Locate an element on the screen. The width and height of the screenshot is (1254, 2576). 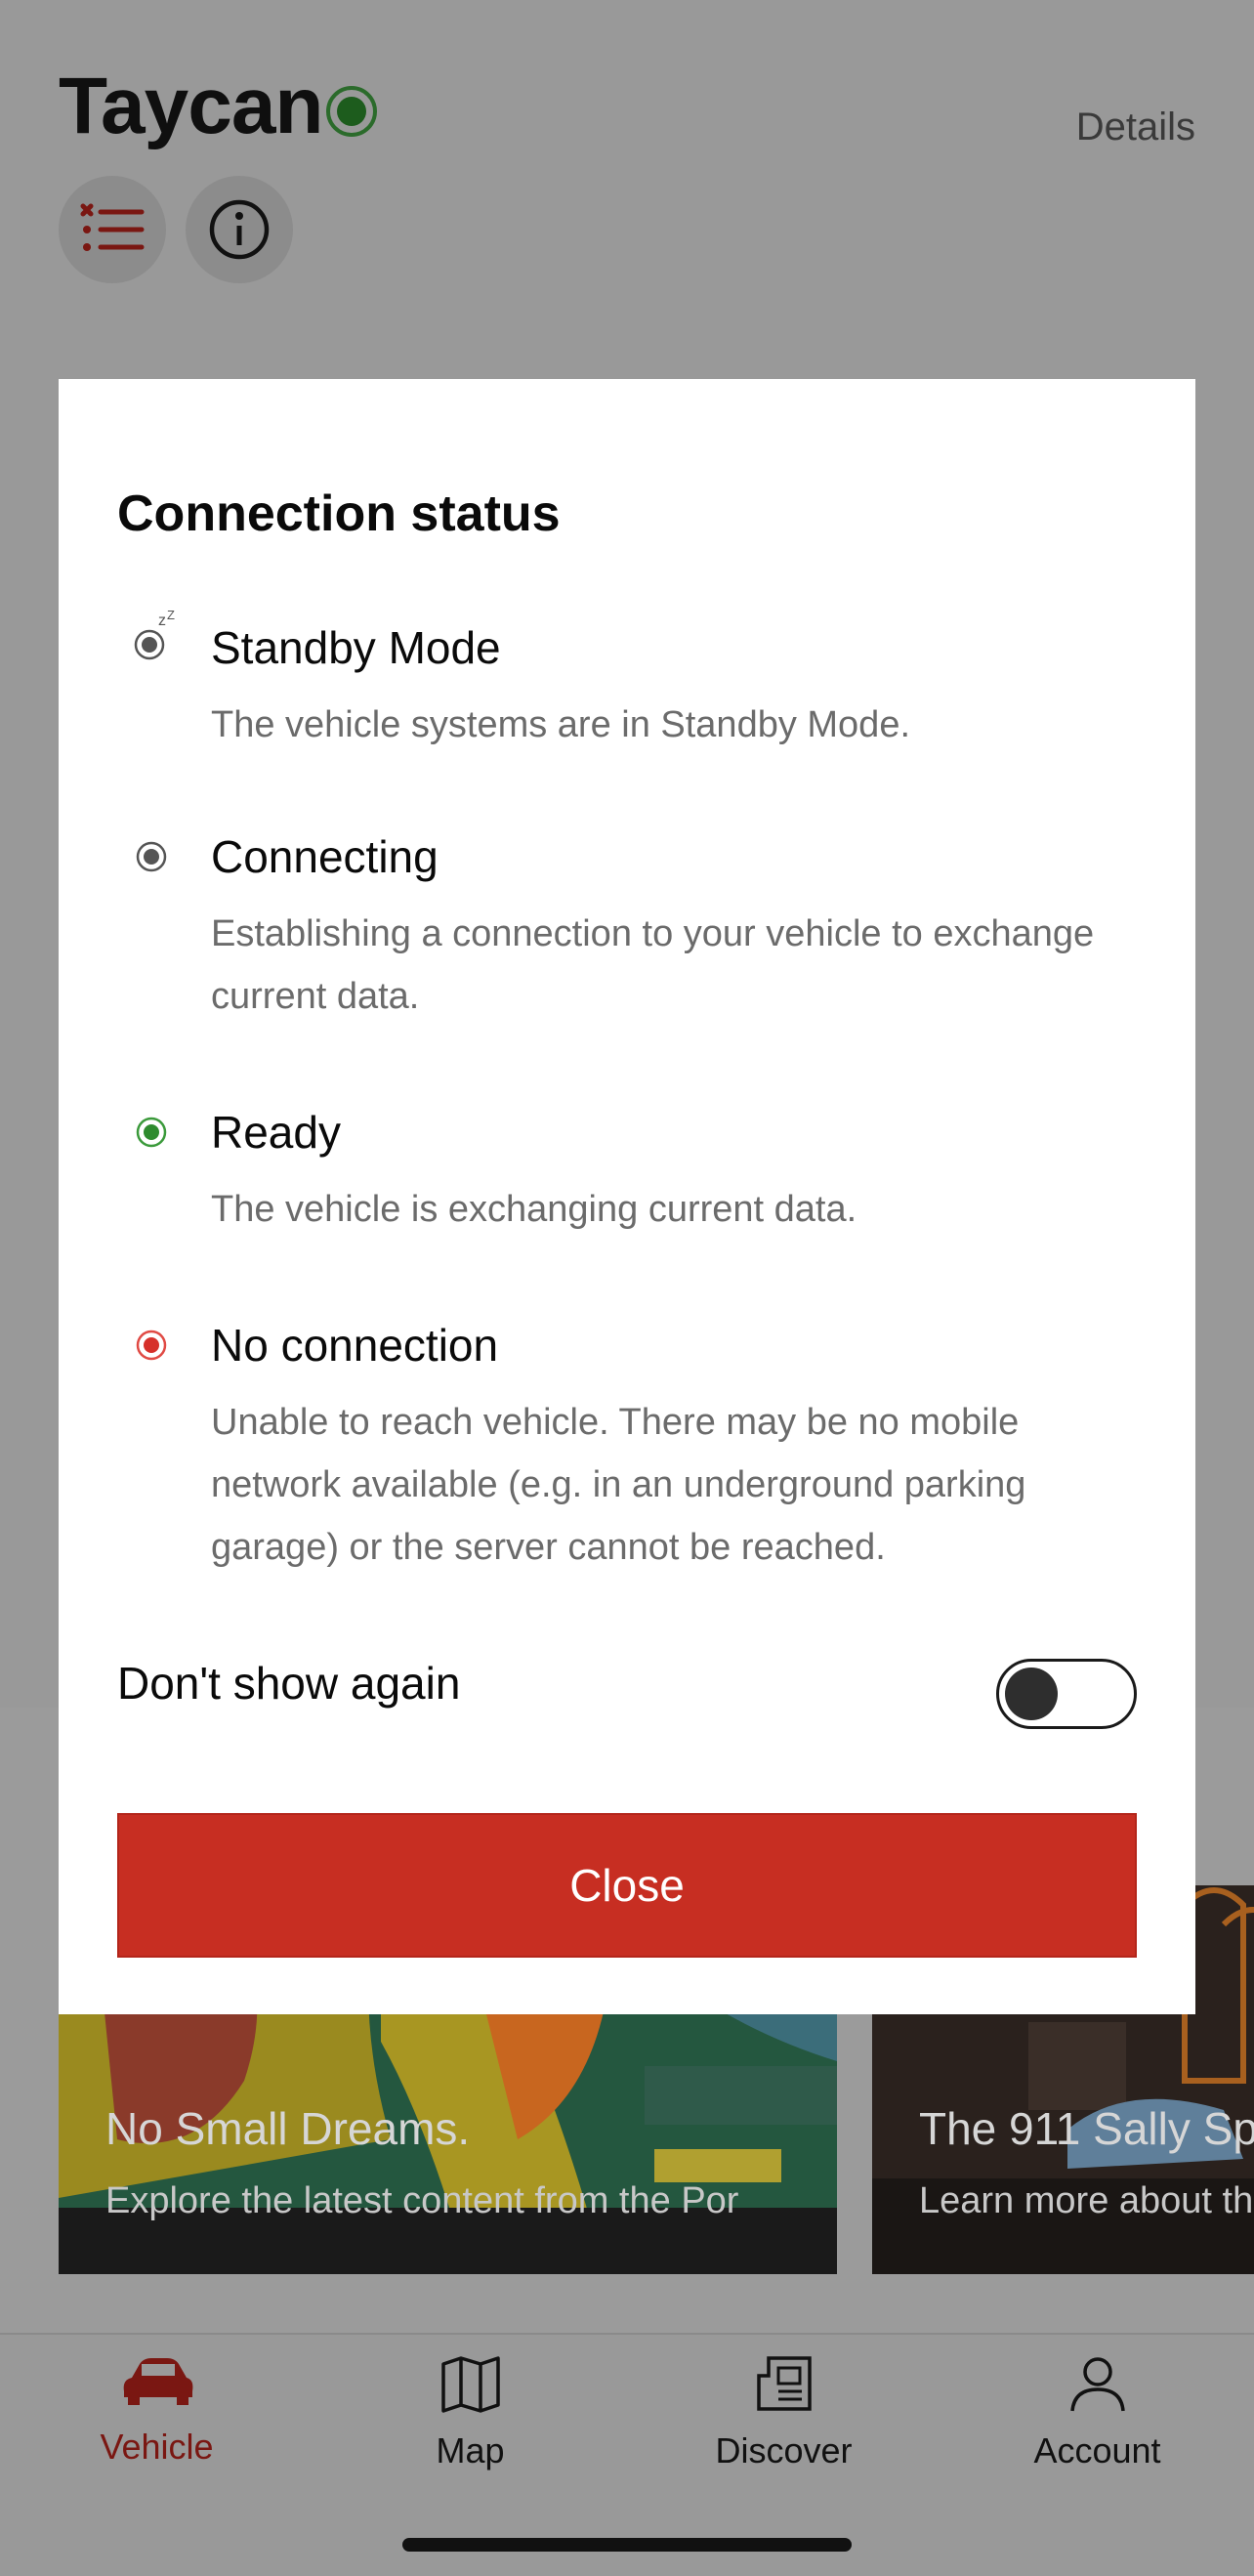
news-icon is located at coordinates (784, 2383).